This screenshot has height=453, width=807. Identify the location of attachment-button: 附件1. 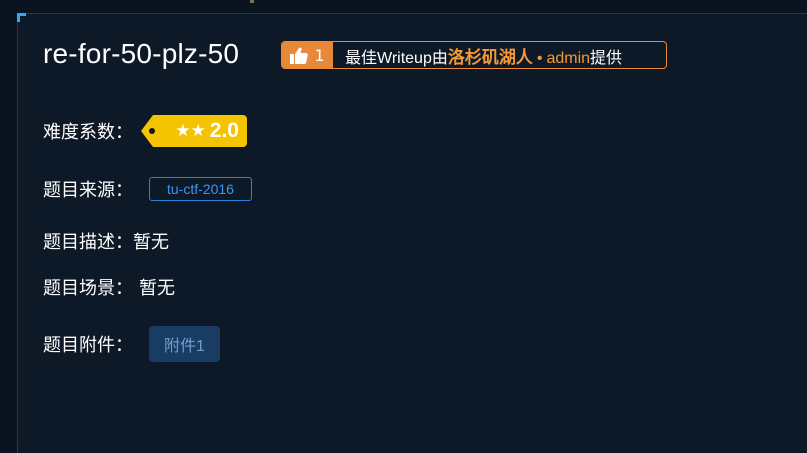
(184, 344).